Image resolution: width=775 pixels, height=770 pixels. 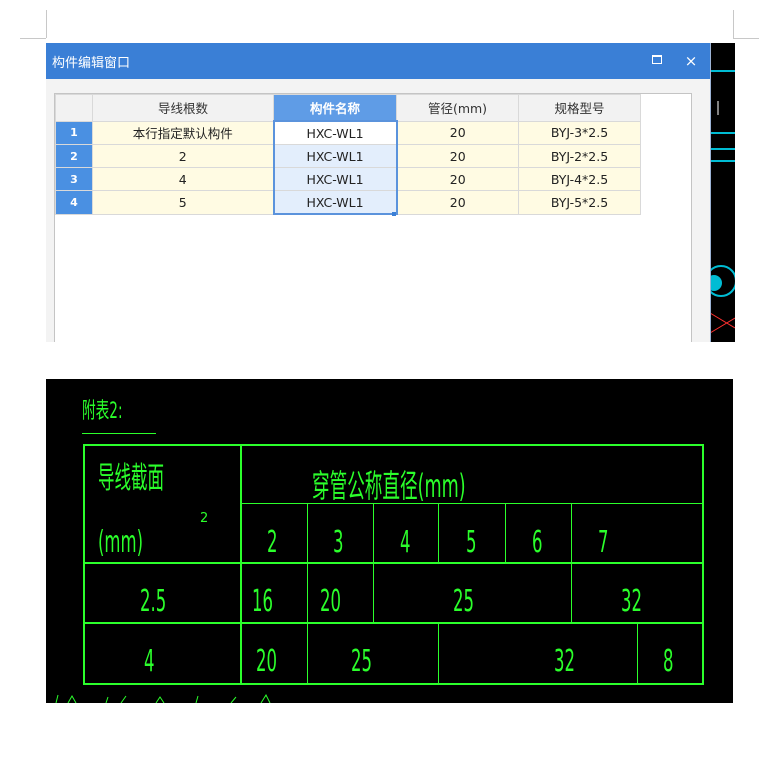 What do you see at coordinates (74, 156) in the screenshot?
I see `row-number: 2` at bounding box center [74, 156].